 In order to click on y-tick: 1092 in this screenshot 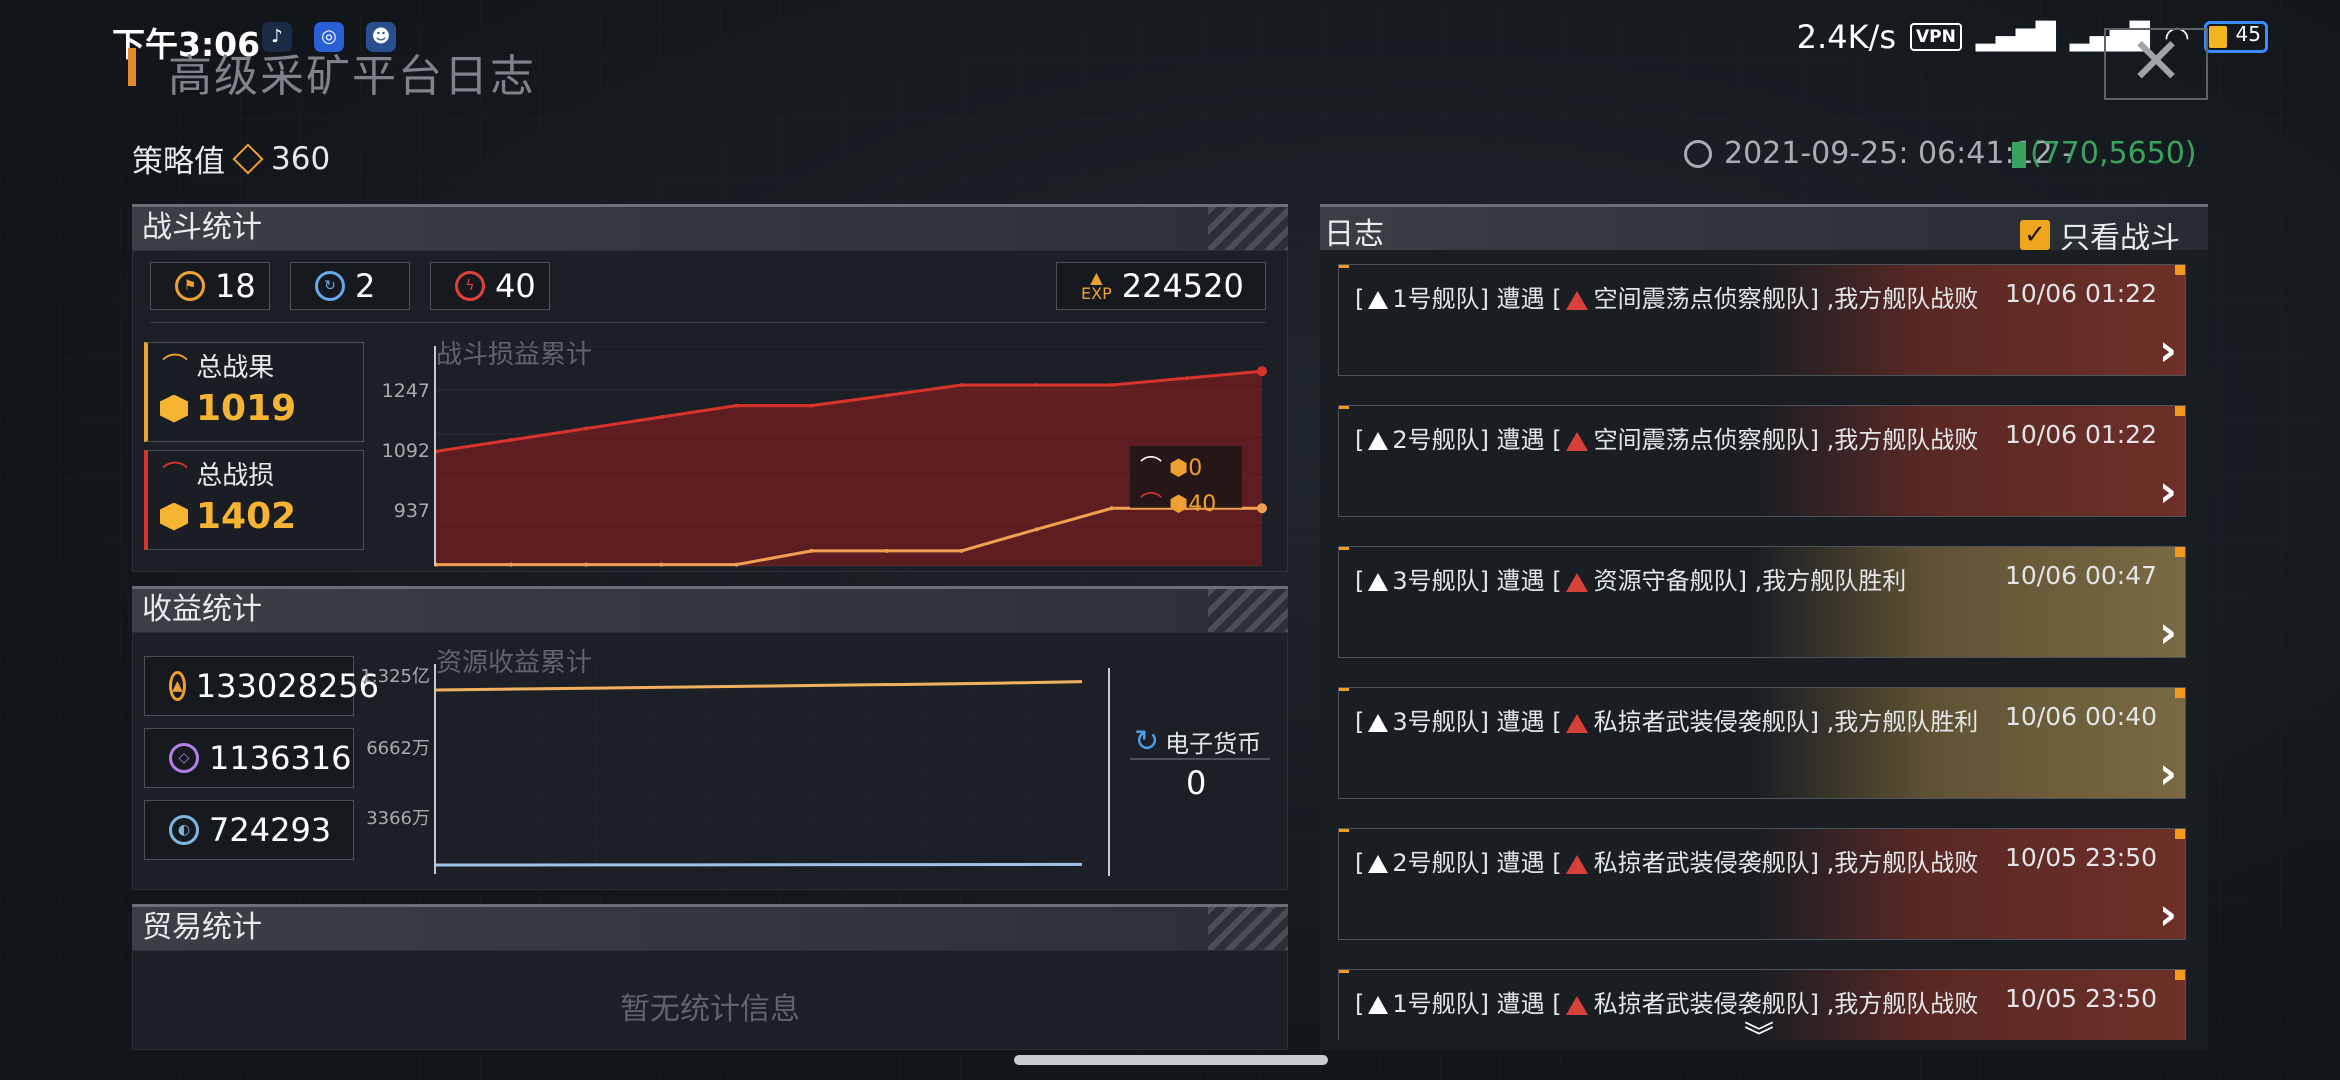, I will do `click(405, 451)`.